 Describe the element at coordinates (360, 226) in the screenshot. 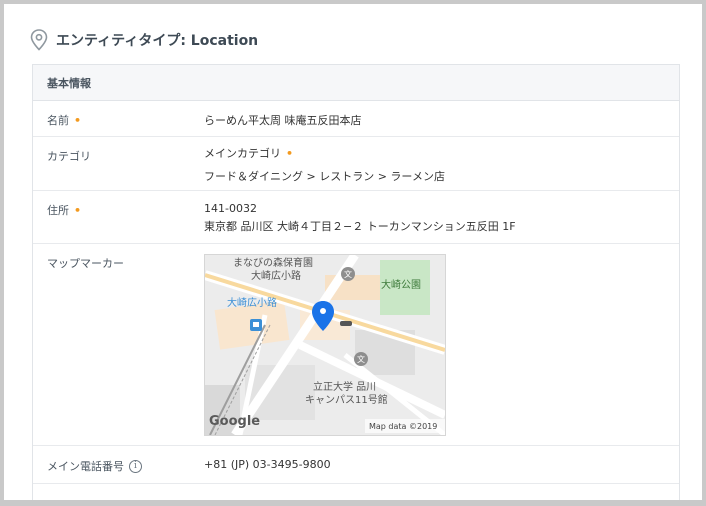

I see `address-line: 東京都 品川区 大崎４丁目２−２ トーカンマンション五反田 1F` at that location.